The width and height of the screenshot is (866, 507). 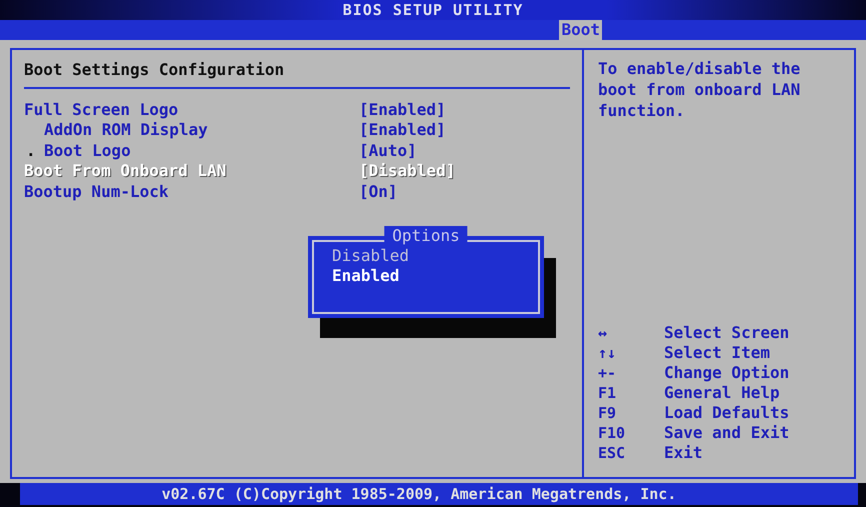 What do you see at coordinates (433, 10) in the screenshot?
I see `window-title: BIOS SETUP UTILITY` at bounding box center [433, 10].